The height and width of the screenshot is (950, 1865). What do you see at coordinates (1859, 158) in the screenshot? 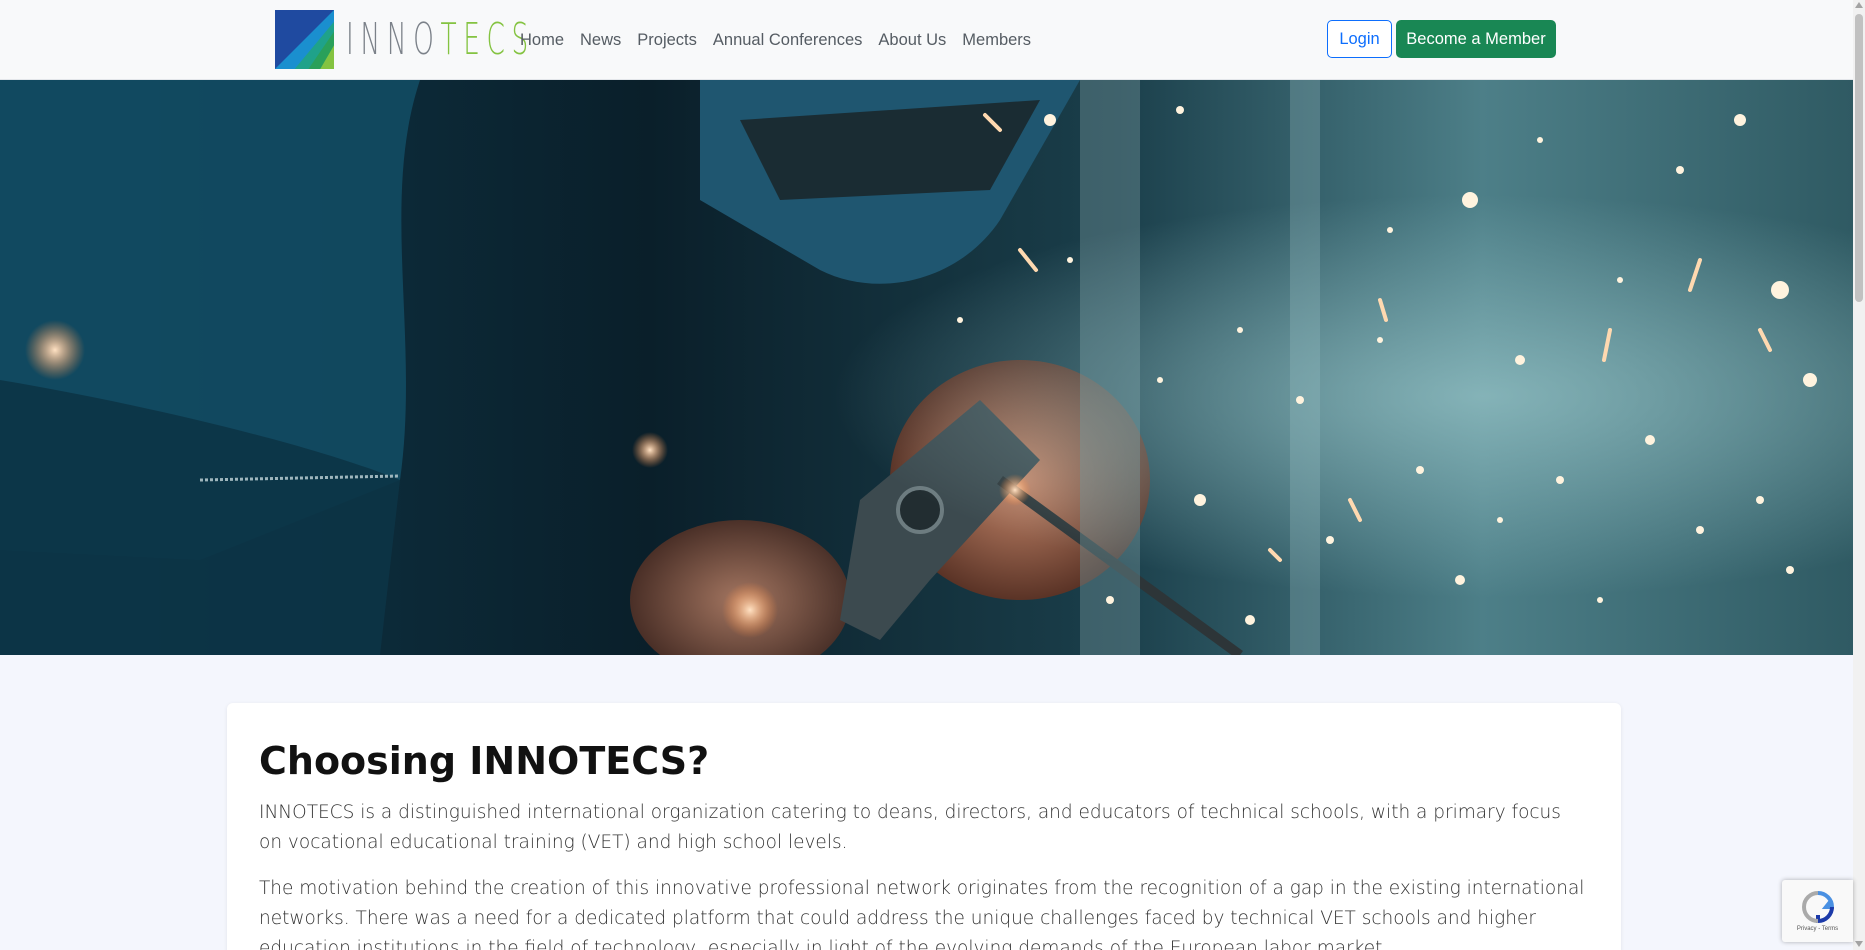
I see `scroll-thumb` at bounding box center [1859, 158].